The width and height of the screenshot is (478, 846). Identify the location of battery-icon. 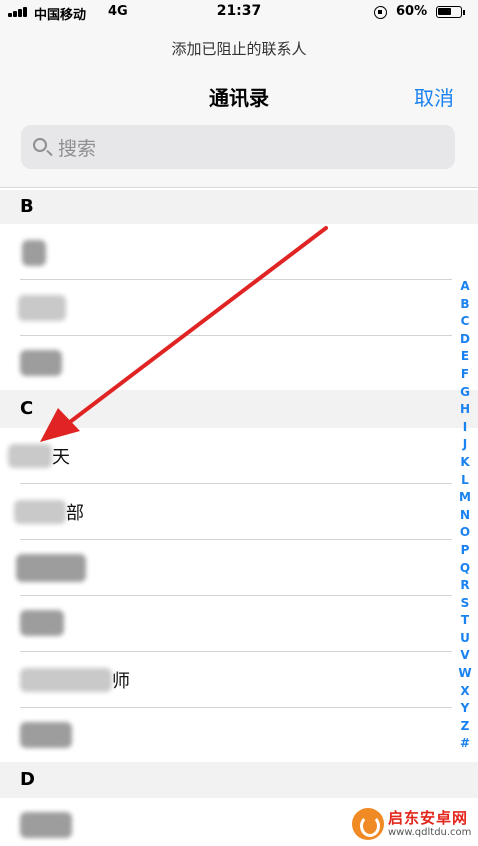
(449, 12).